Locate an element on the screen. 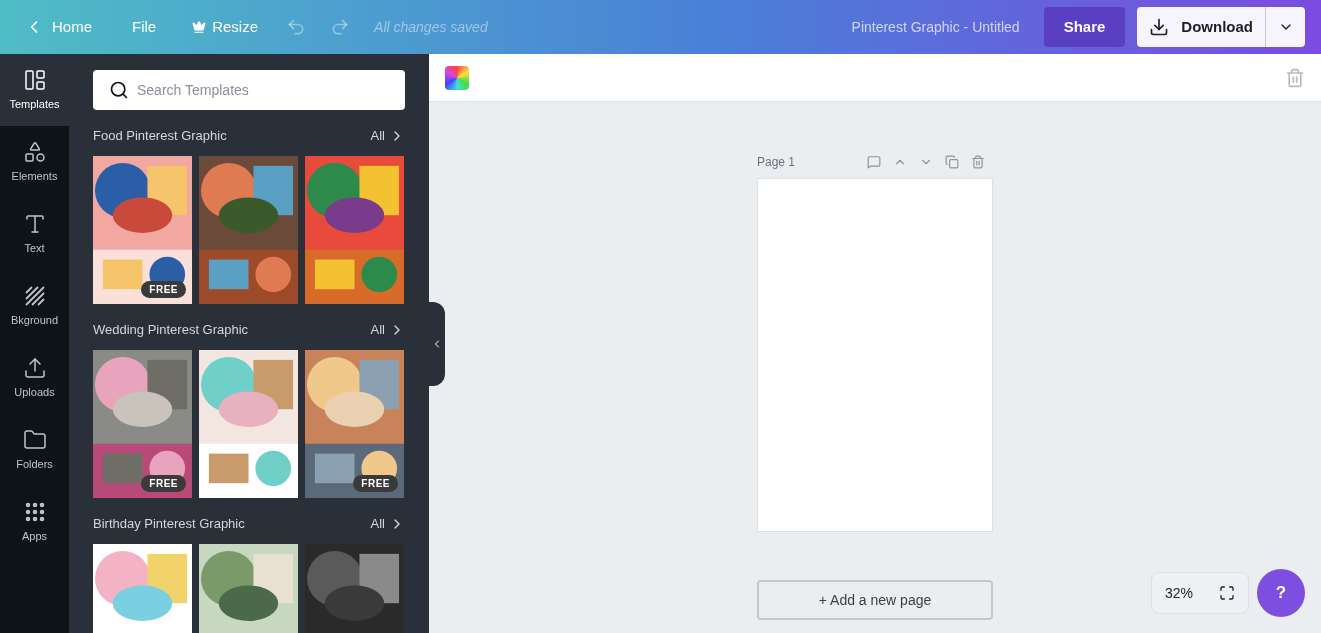  section-title: Wedding Pinterest Graphic is located at coordinates (171, 330).